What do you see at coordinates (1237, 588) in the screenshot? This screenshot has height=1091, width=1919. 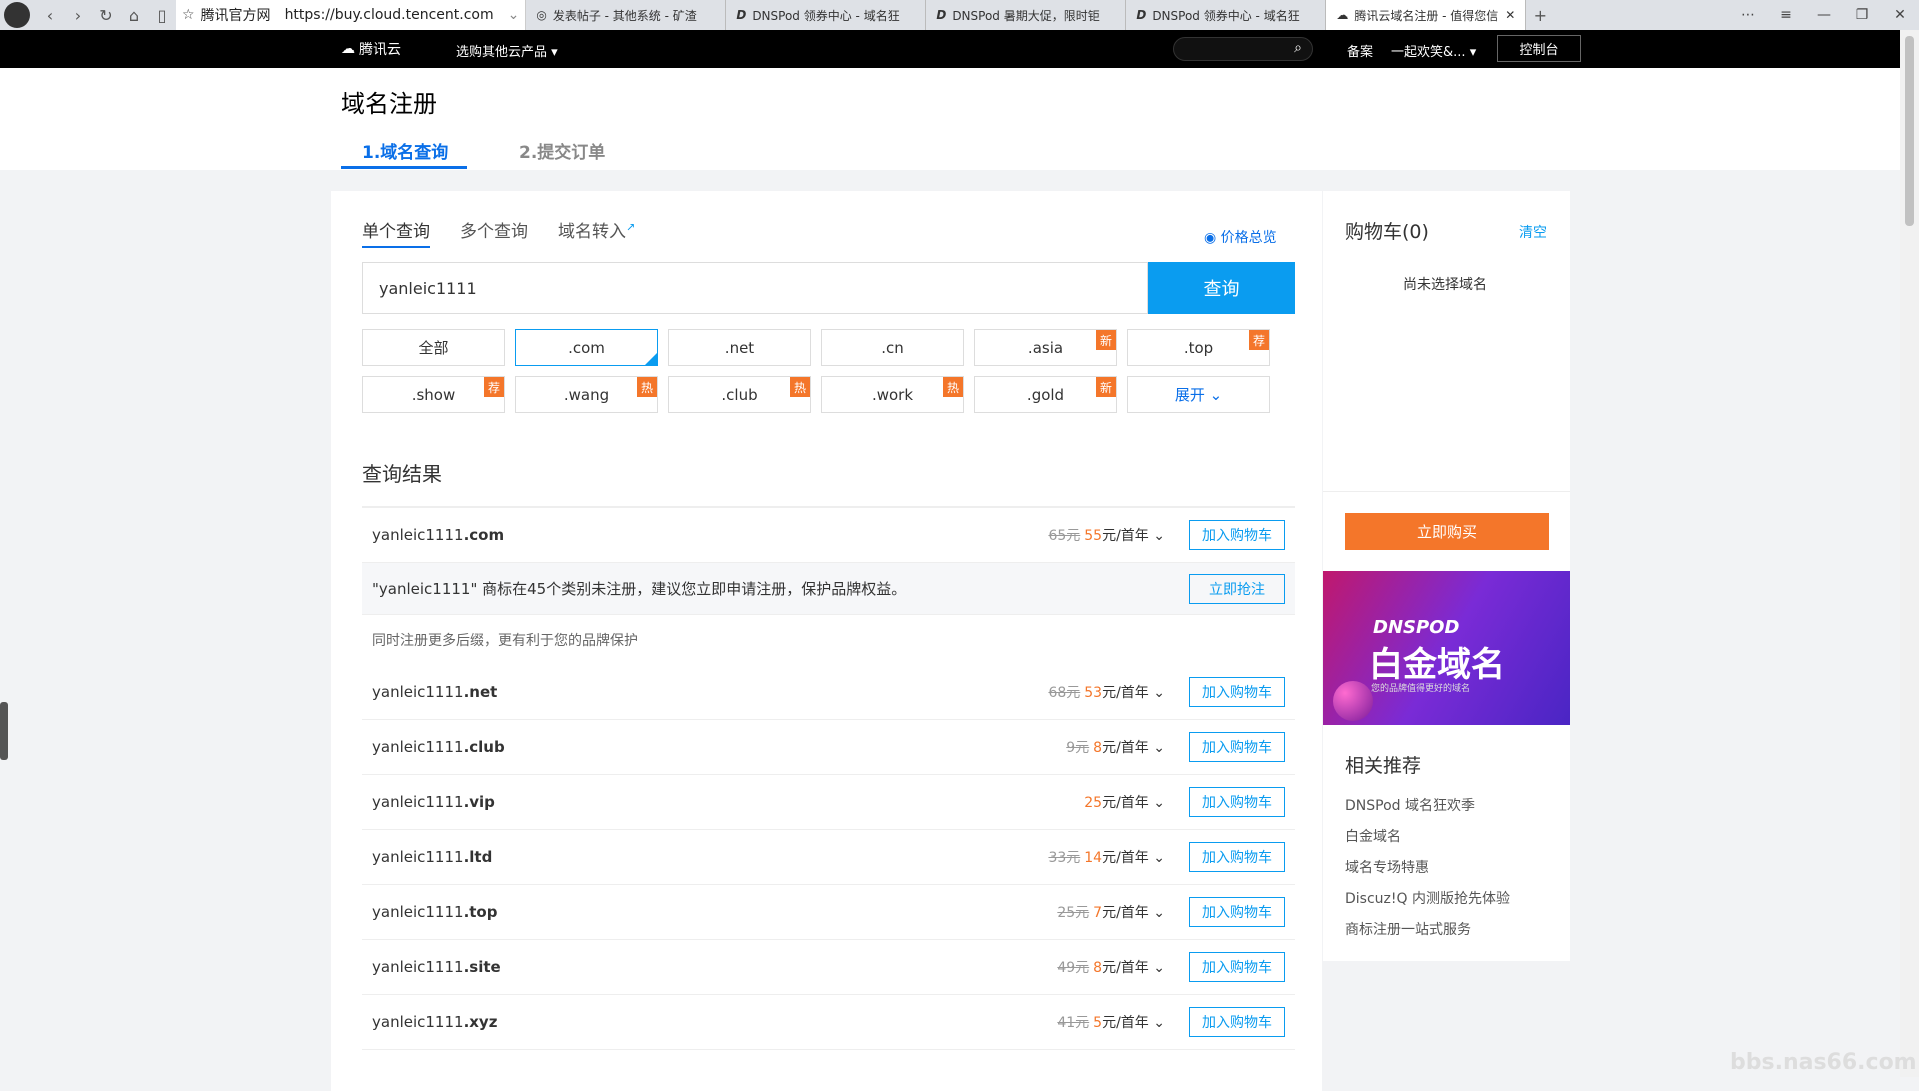 I see `register-trademark-button: 立即抢注` at bounding box center [1237, 588].